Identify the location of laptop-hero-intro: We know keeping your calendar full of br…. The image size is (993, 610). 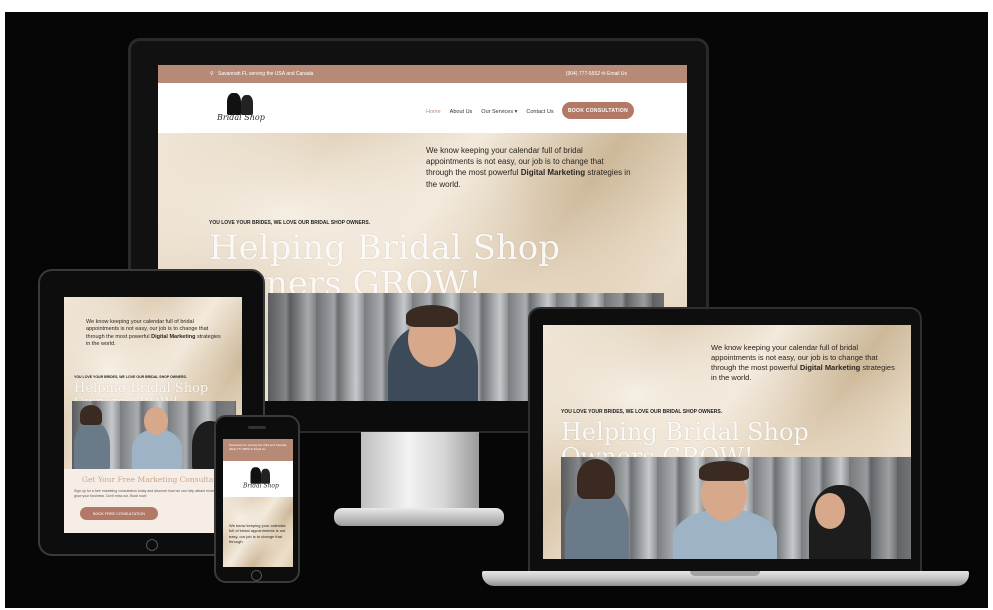
(804, 363).